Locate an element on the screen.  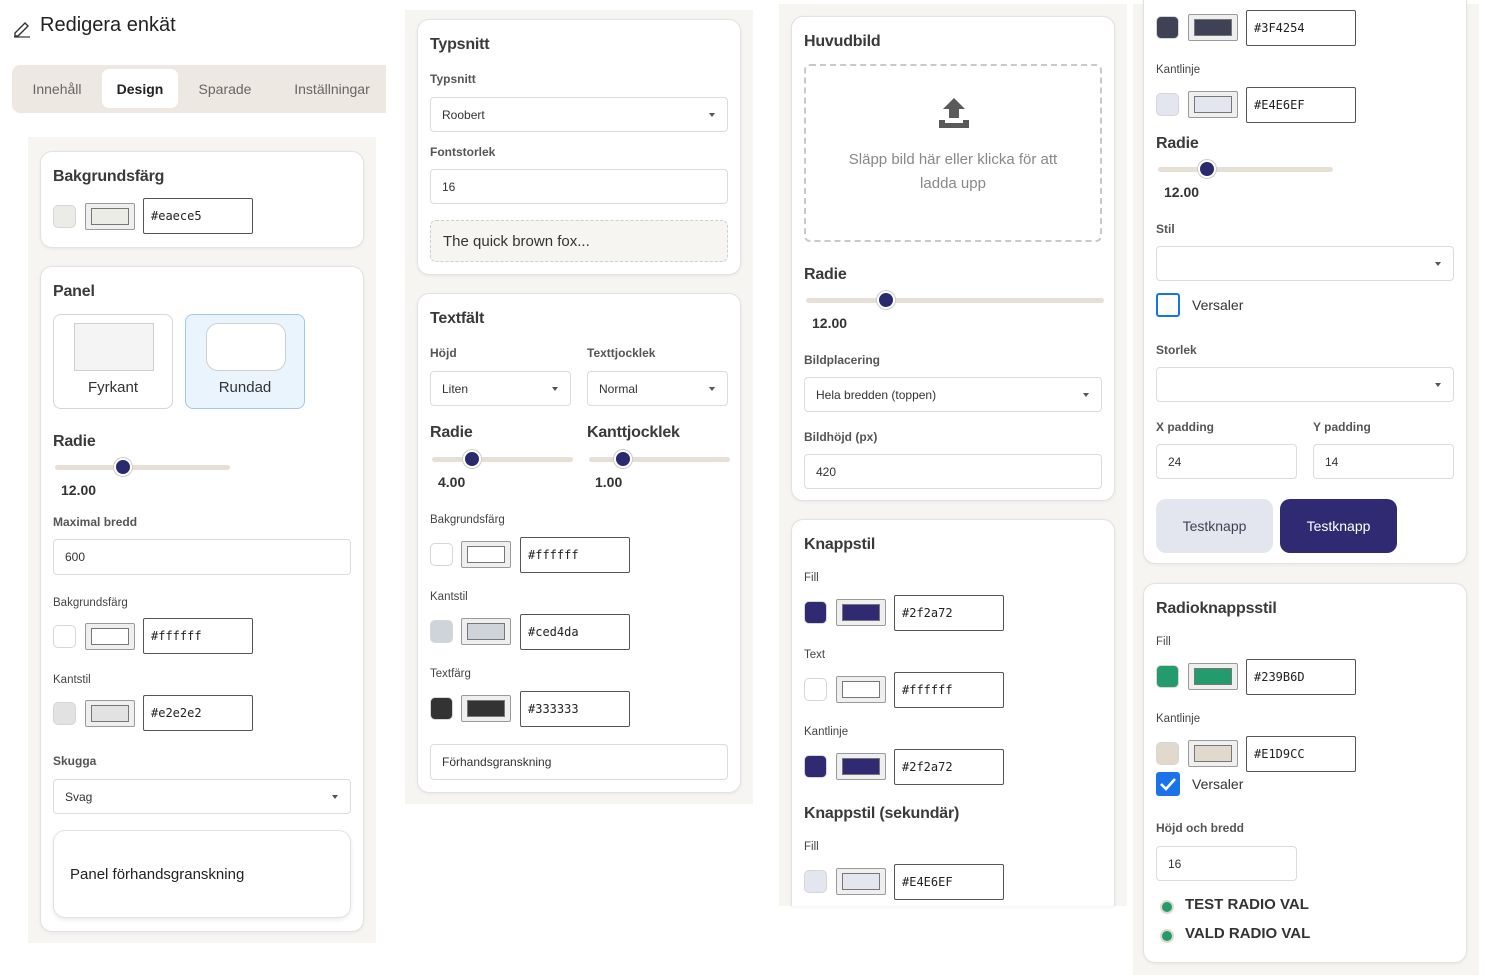
page-header: Redigera enkät is located at coordinates (162, 27).